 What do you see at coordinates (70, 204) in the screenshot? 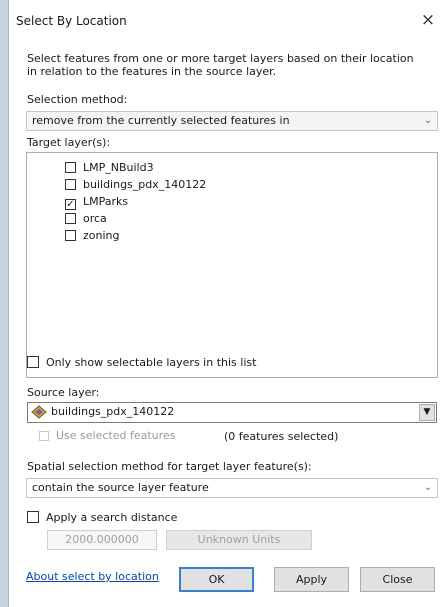
I see `target-layer-checkbox-checked: ✓` at bounding box center [70, 204].